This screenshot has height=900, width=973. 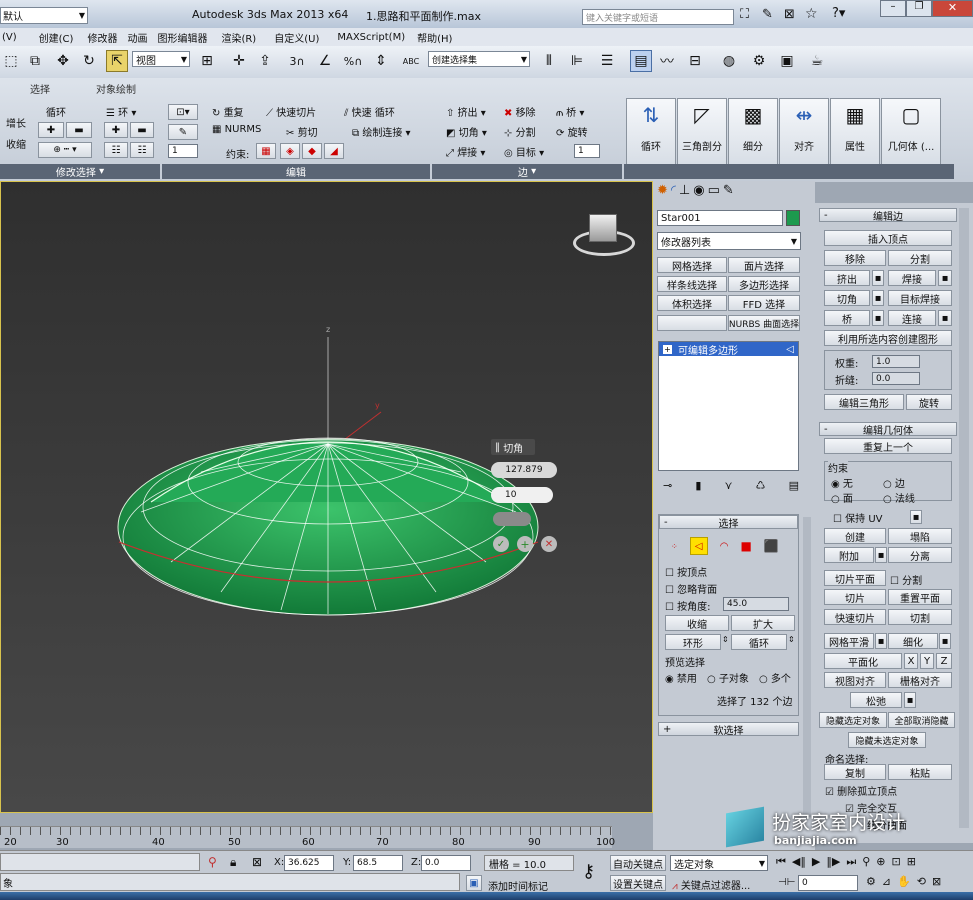 What do you see at coordinates (920, 555) in the screenshot?
I see `detach-button: 分离` at bounding box center [920, 555].